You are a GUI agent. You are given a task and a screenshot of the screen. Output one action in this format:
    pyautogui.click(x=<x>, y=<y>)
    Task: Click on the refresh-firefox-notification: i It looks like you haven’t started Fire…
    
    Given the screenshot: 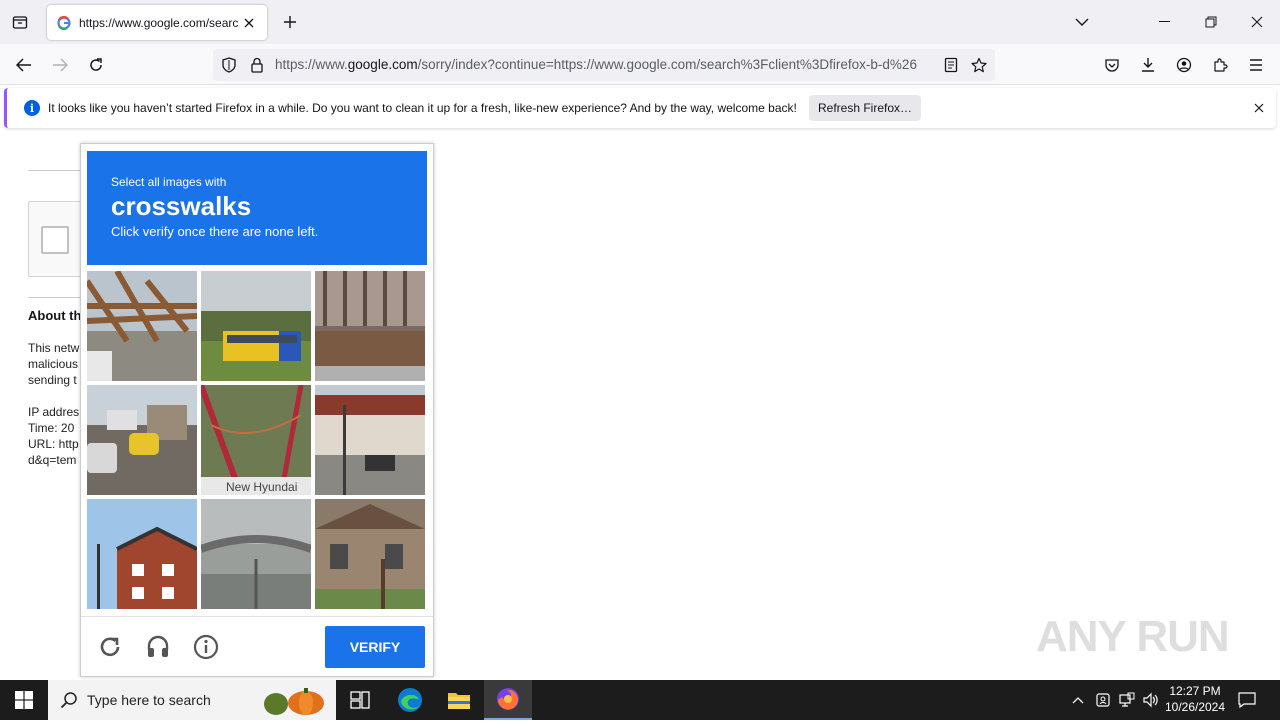 What is the action you would take?
    pyautogui.click(x=640, y=108)
    